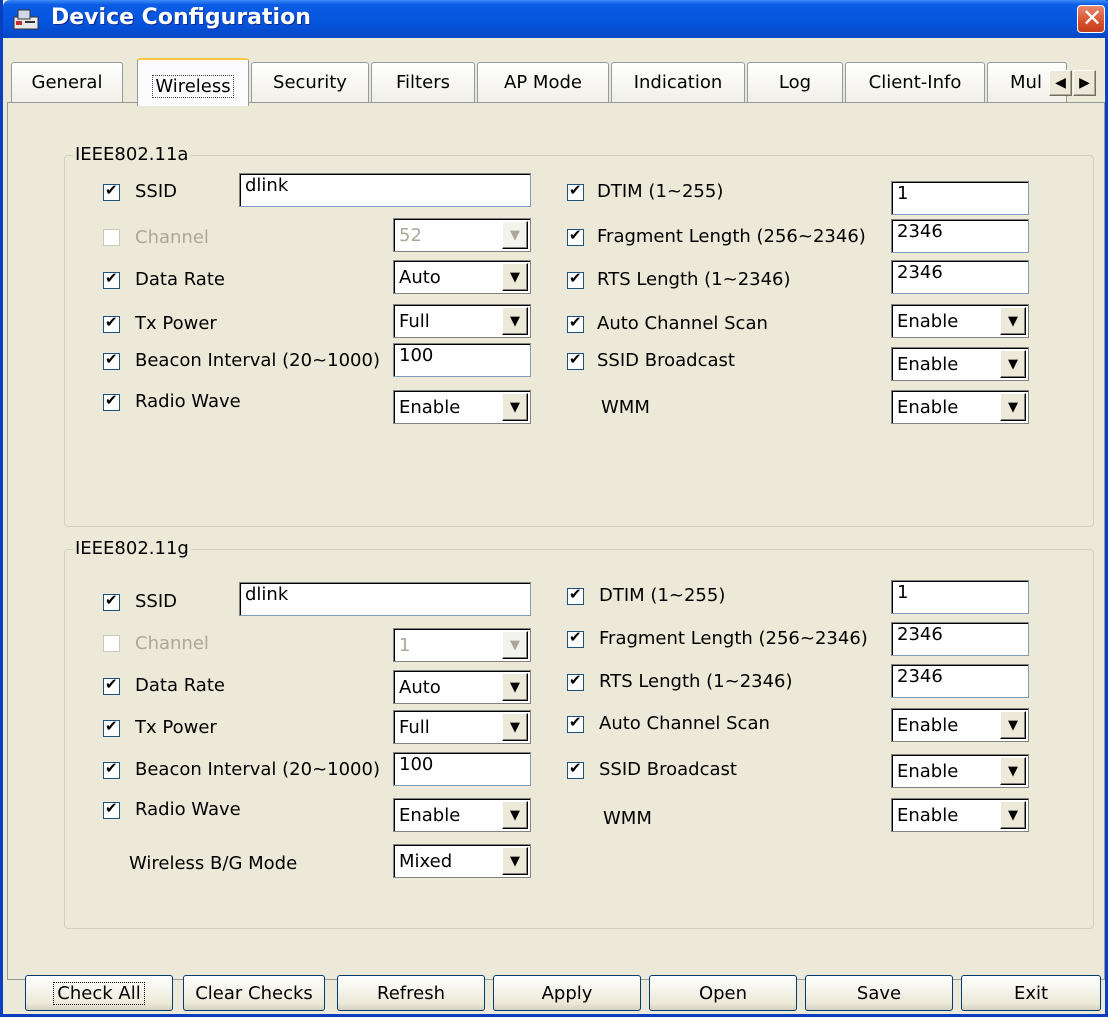  What do you see at coordinates (462, 235) in the screenshot?
I see `channel-select: 52 ▼` at bounding box center [462, 235].